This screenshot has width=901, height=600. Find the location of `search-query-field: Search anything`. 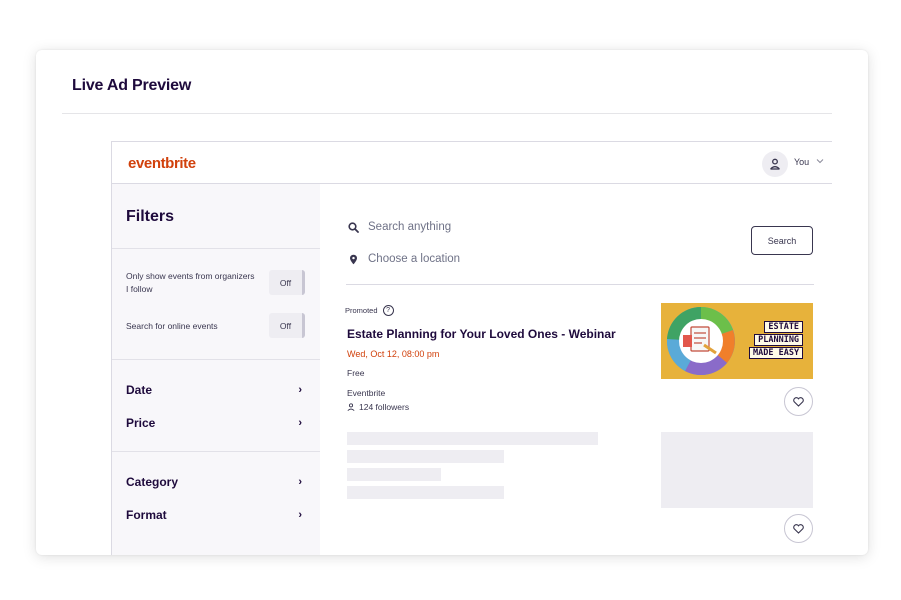

search-query-field: Search anything is located at coordinates (399, 227).